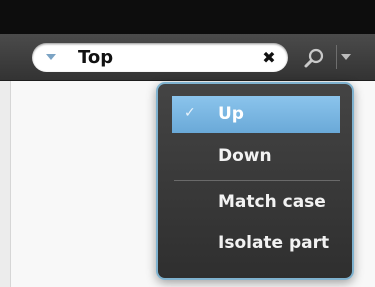 This screenshot has width=375, height=287. What do you see at coordinates (274, 243) in the screenshot?
I see `menu-item-label: Isolate part` at bounding box center [274, 243].